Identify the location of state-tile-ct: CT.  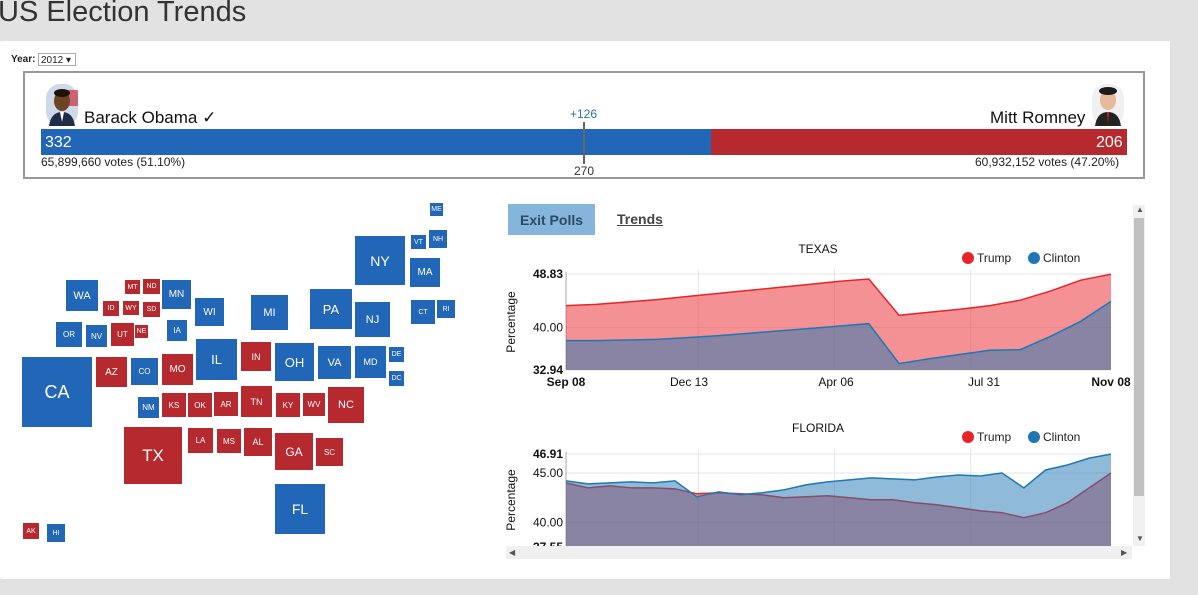
(423, 312).